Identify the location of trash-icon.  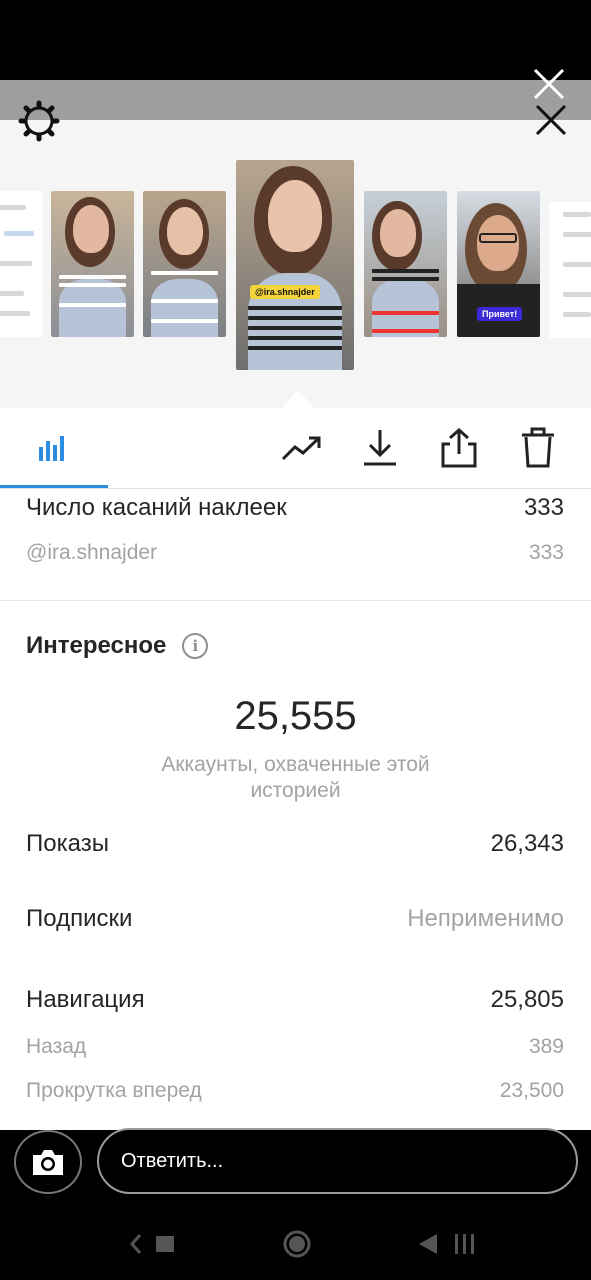
(538, 448).